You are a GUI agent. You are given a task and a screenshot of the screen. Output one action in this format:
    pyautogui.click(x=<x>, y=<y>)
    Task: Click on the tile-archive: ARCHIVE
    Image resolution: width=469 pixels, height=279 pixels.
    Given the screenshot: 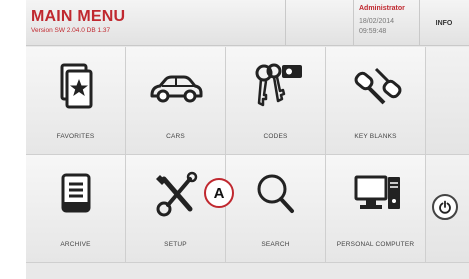 What is the action you would take?
    pyautogui.click(x=76, y=209)
    